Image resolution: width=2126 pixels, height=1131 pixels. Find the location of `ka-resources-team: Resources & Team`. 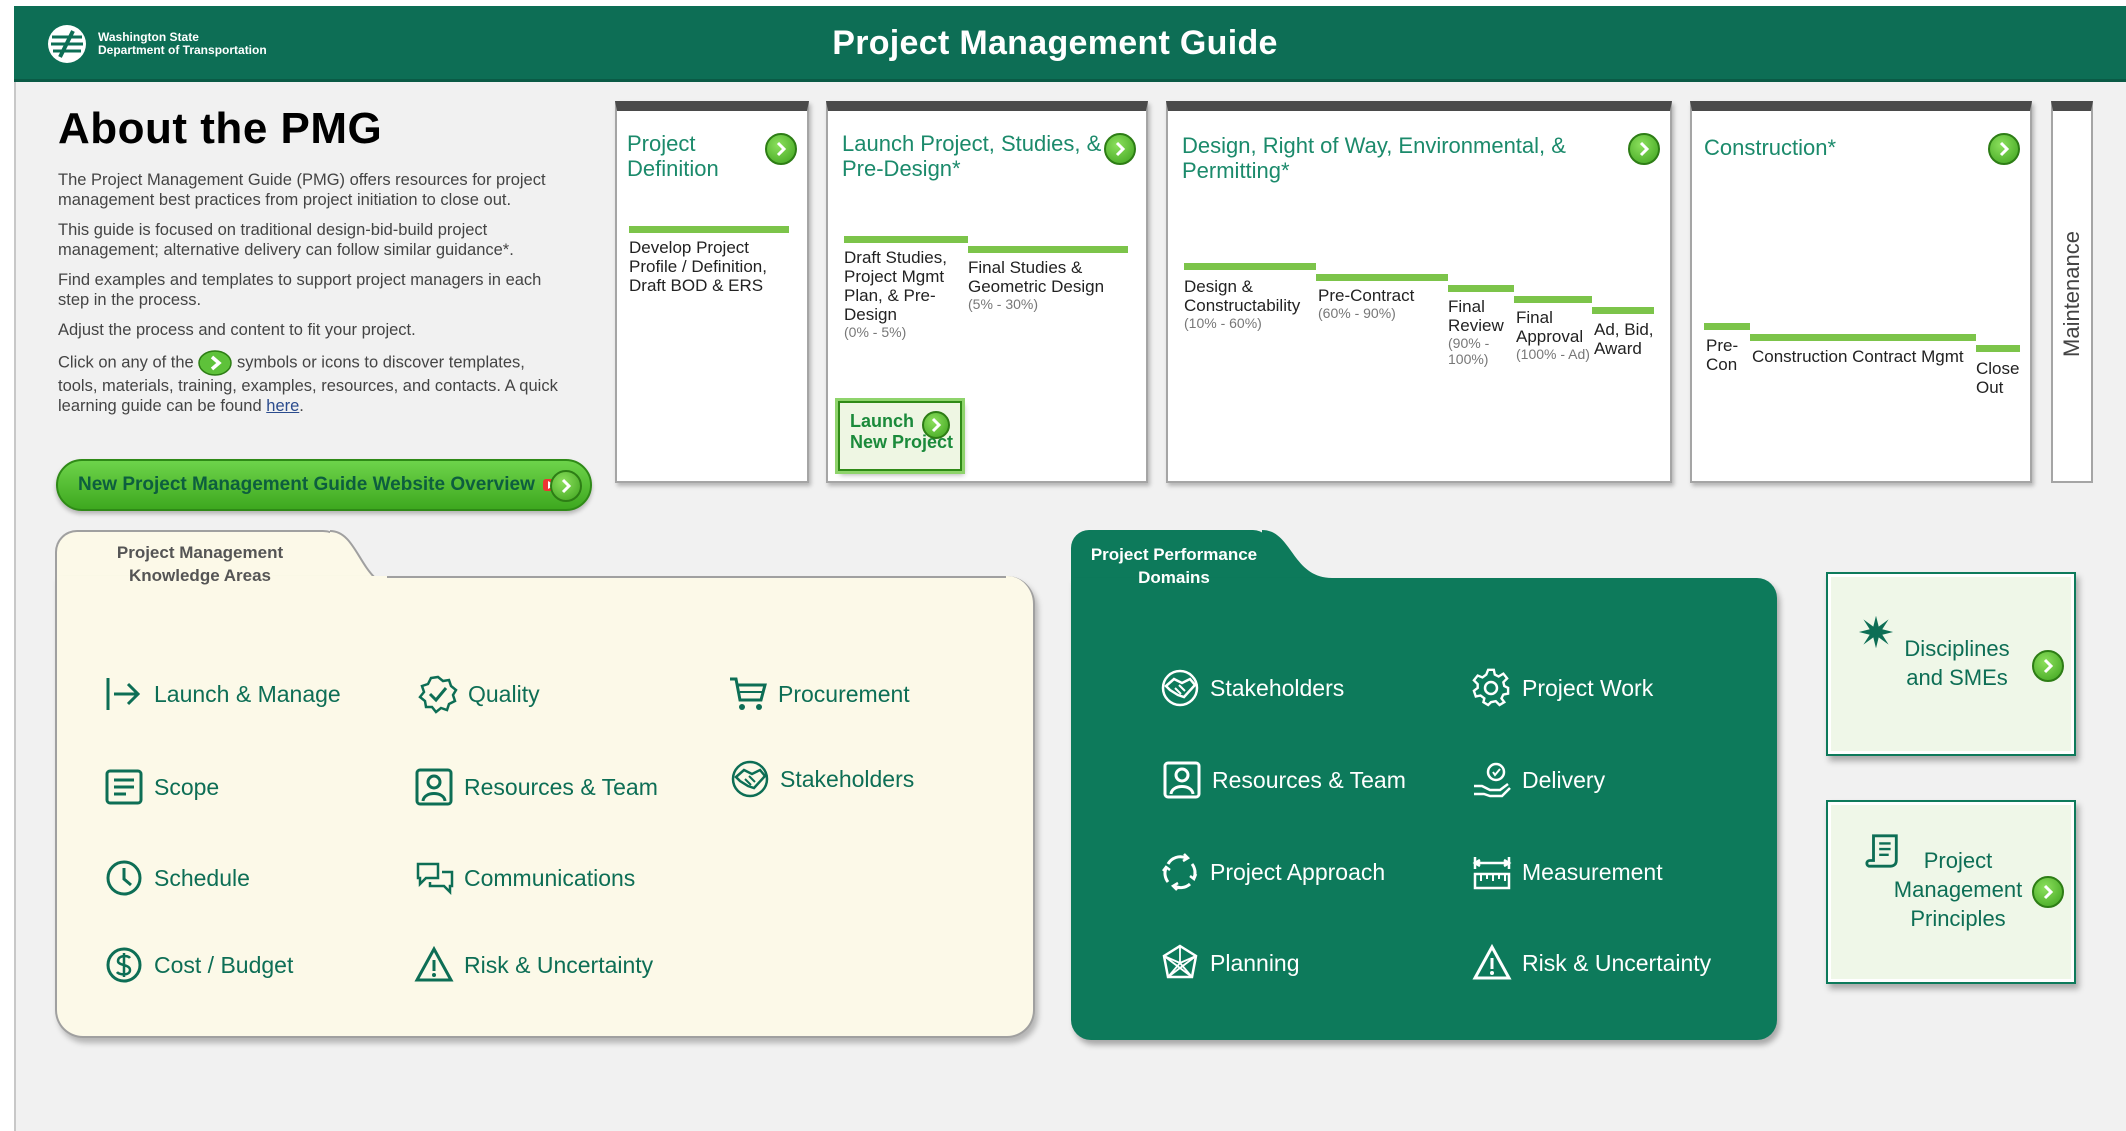

ka-resources-team: Resources & Team is located at coordinates (536, 787).